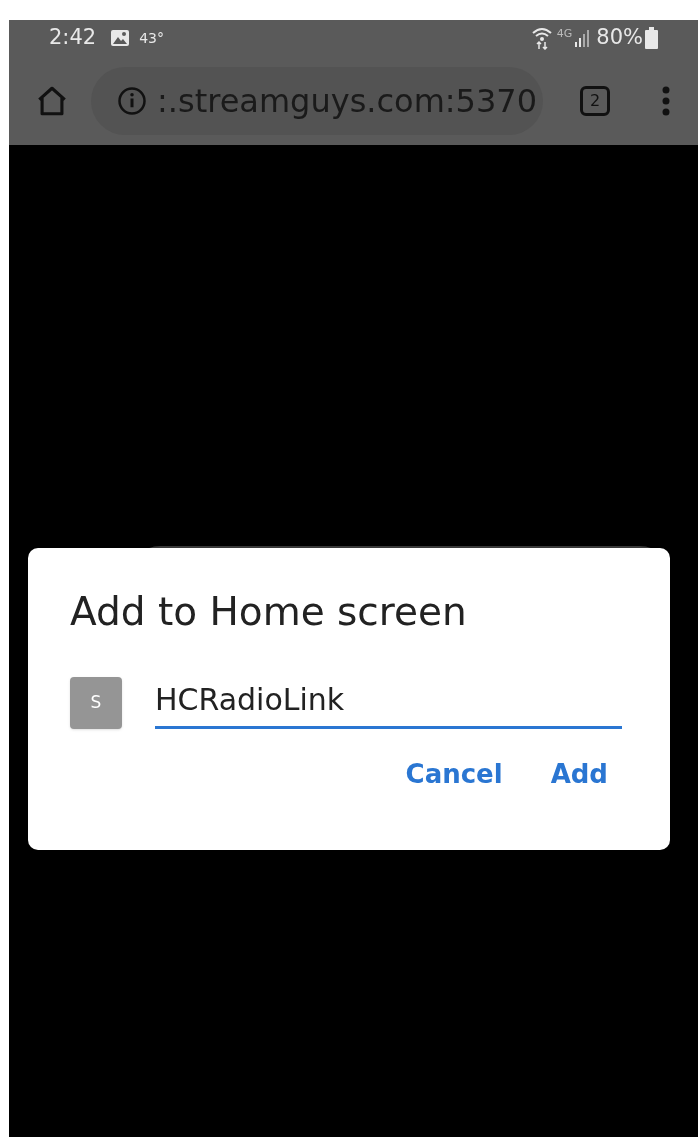 Image resolution: width=698 pixels, height=1137 pixels. Describe the element at coordinates (651, 38) in the screenshot. I see `battery-icon` at that location.